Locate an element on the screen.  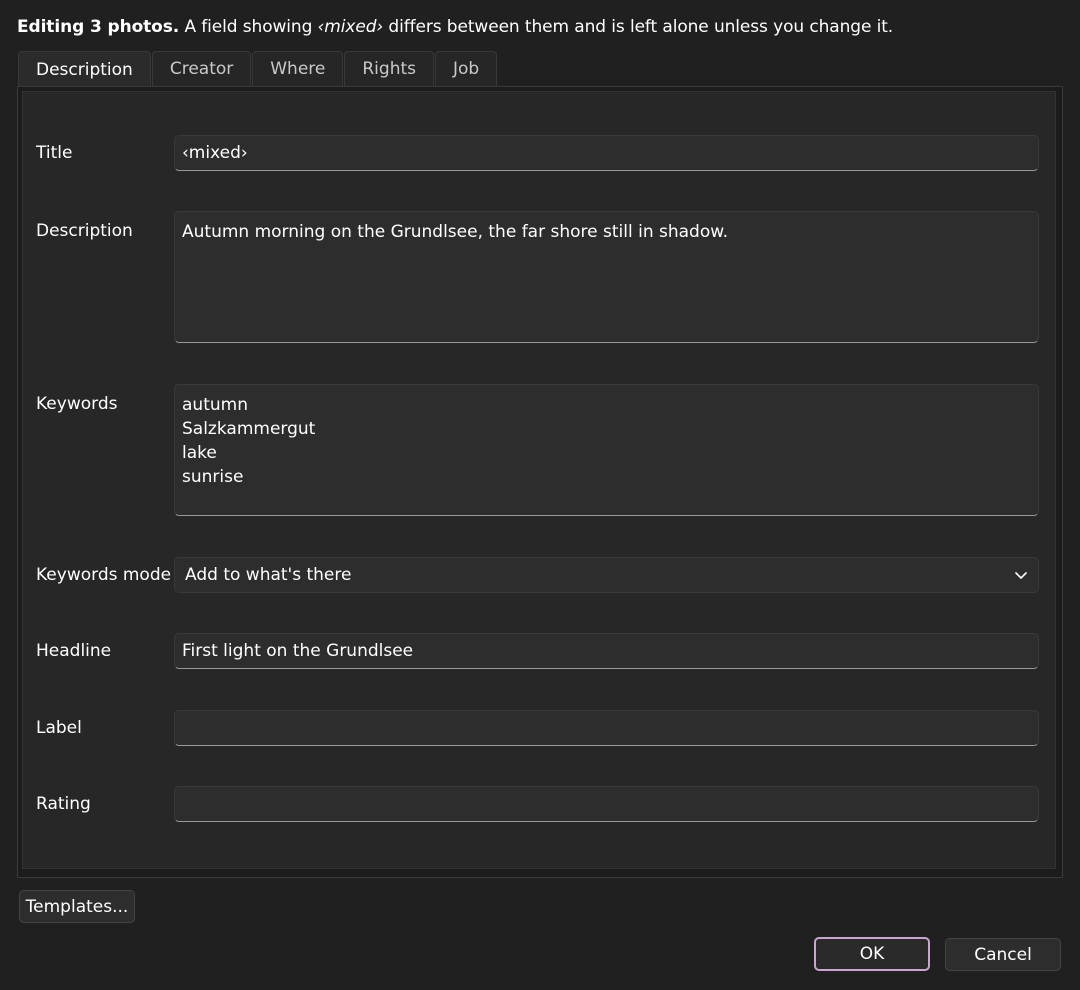
intro-pre: A field showing is located at coordinates (248, 27).